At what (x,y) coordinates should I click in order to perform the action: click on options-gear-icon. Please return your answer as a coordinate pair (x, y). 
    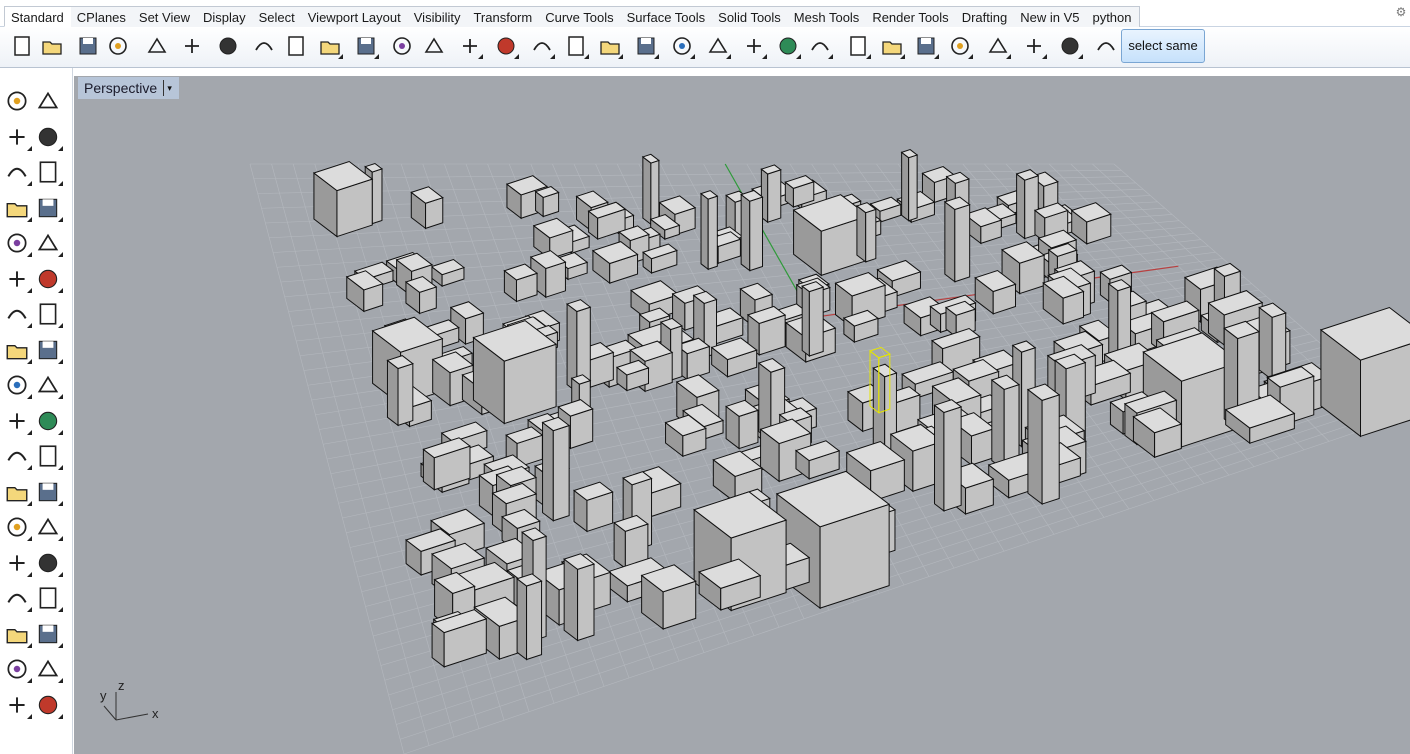
    Looking at the image, I should click on (1034, 46).